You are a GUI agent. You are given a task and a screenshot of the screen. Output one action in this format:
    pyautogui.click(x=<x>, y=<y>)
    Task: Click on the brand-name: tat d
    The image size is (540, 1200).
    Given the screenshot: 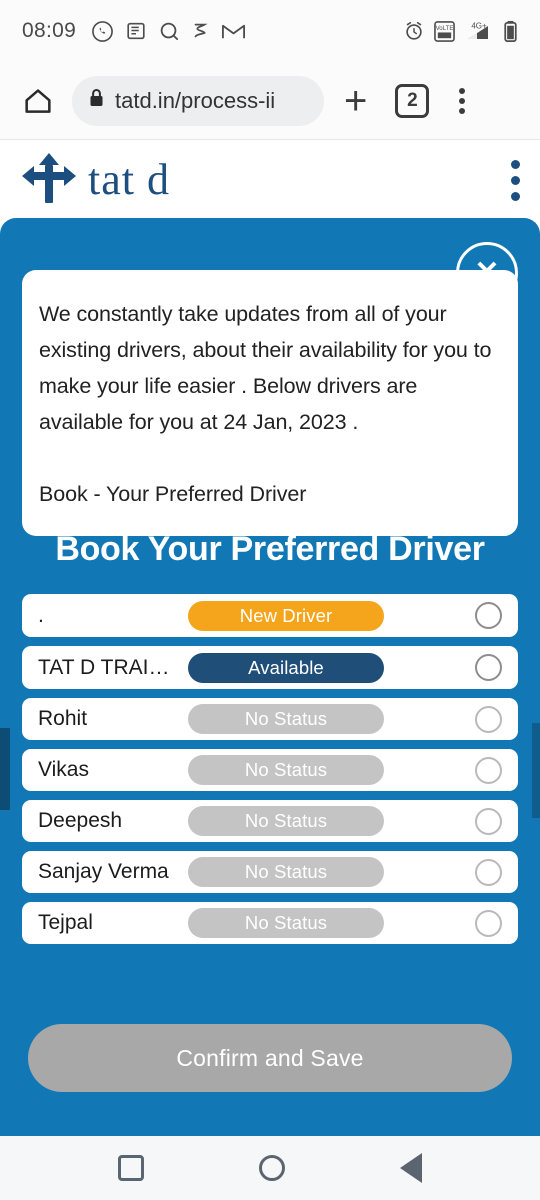 What is the action you would take?
    pyautogui.click(x=129, y=179)
    